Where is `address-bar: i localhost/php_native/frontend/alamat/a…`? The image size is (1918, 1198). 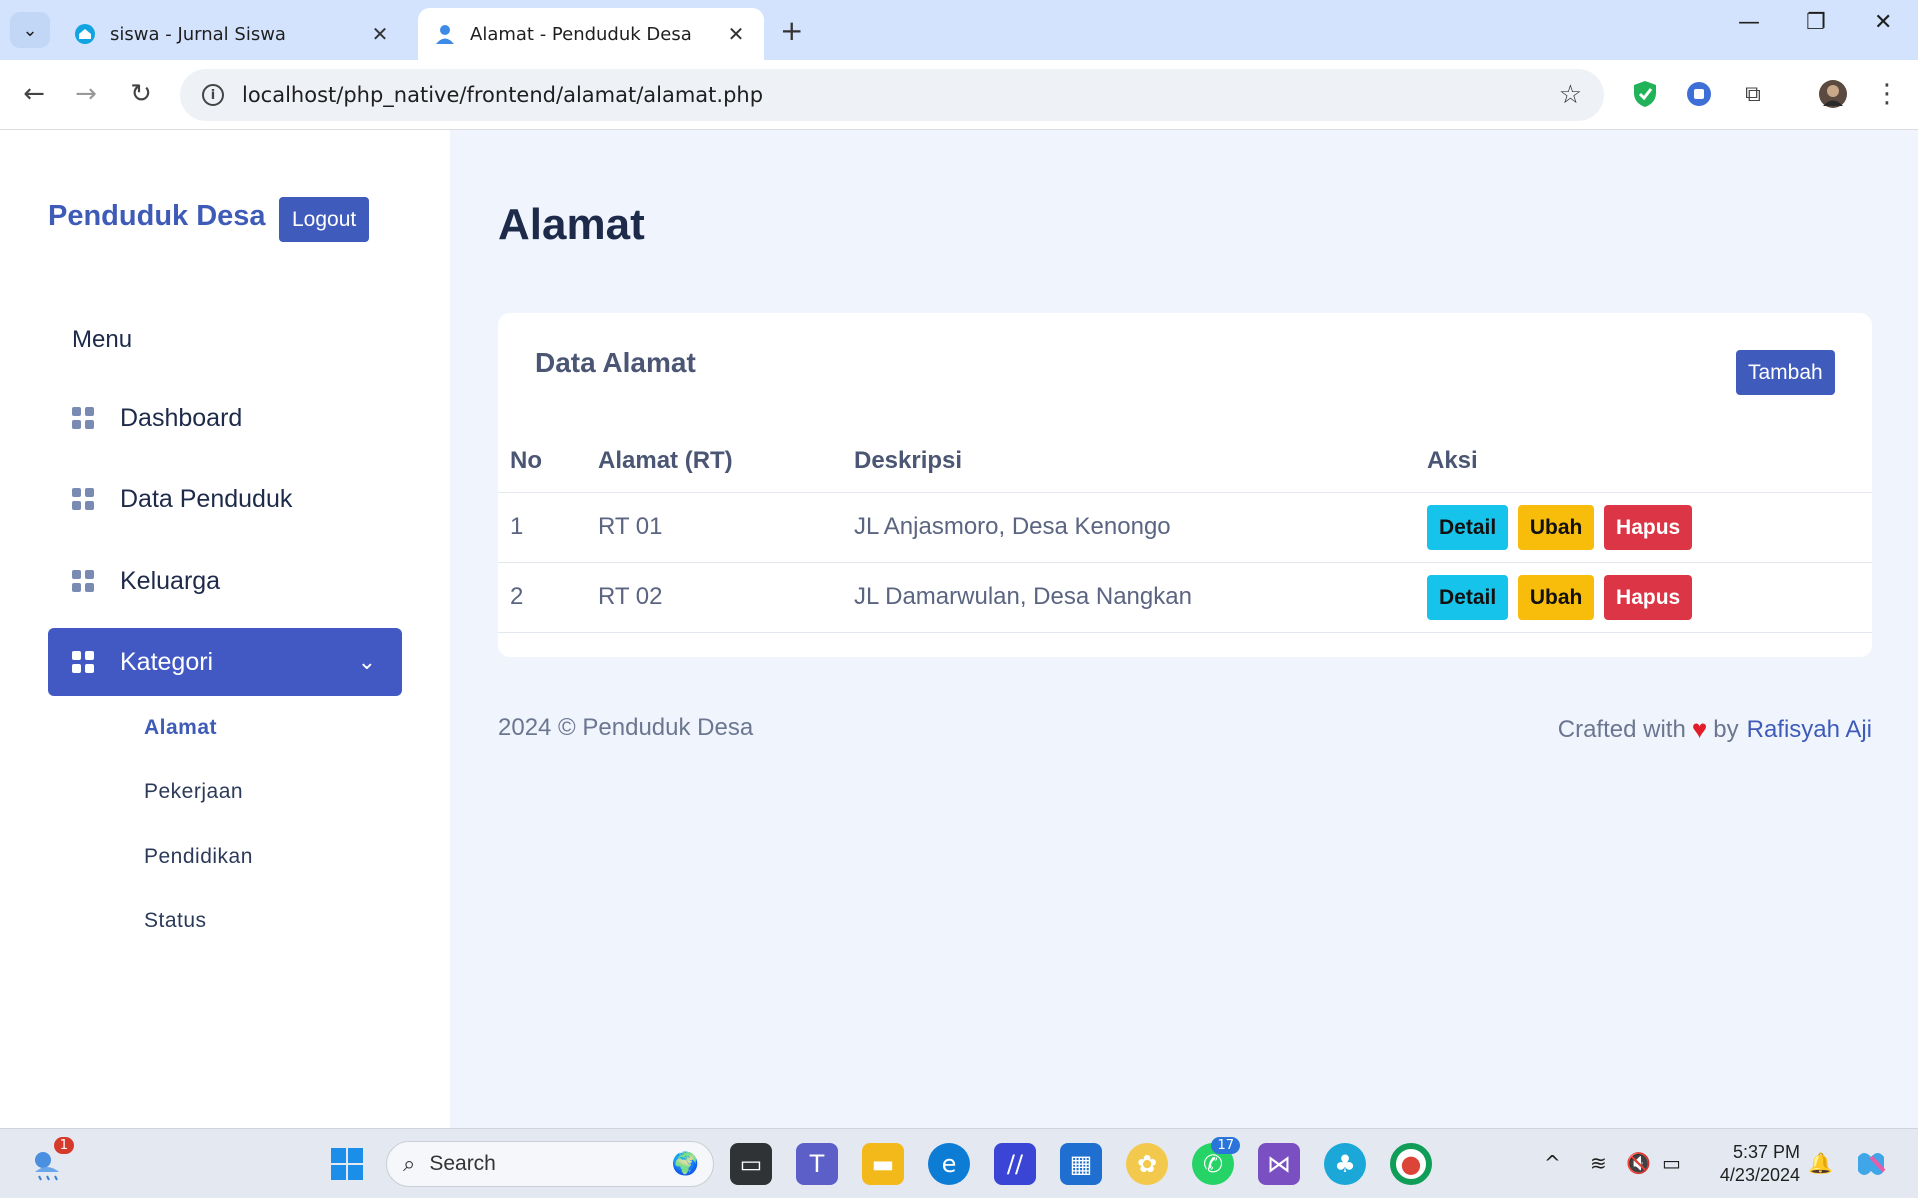
address-bar: i localhost/php_native/frontend/alamat/a… is located at coordinates (892, 95).